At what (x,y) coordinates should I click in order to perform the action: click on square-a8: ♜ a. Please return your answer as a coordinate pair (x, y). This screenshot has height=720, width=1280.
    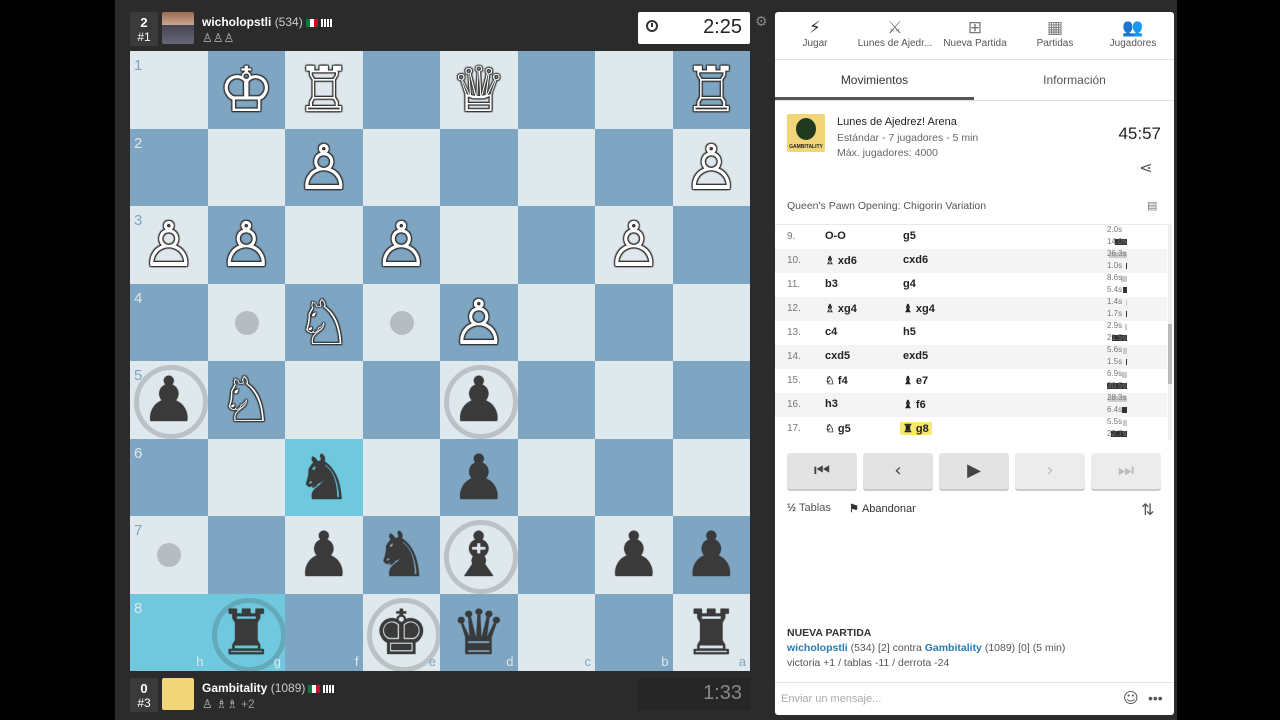
    Looking at the image, I should click on (711, 632).